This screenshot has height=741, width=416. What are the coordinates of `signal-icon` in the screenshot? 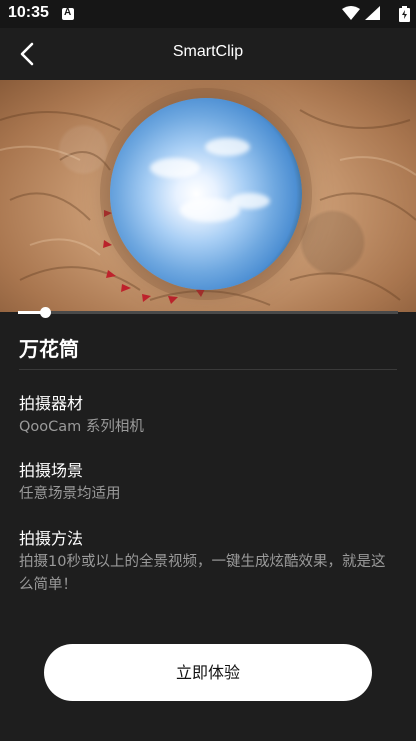 It's located at (372, 13).